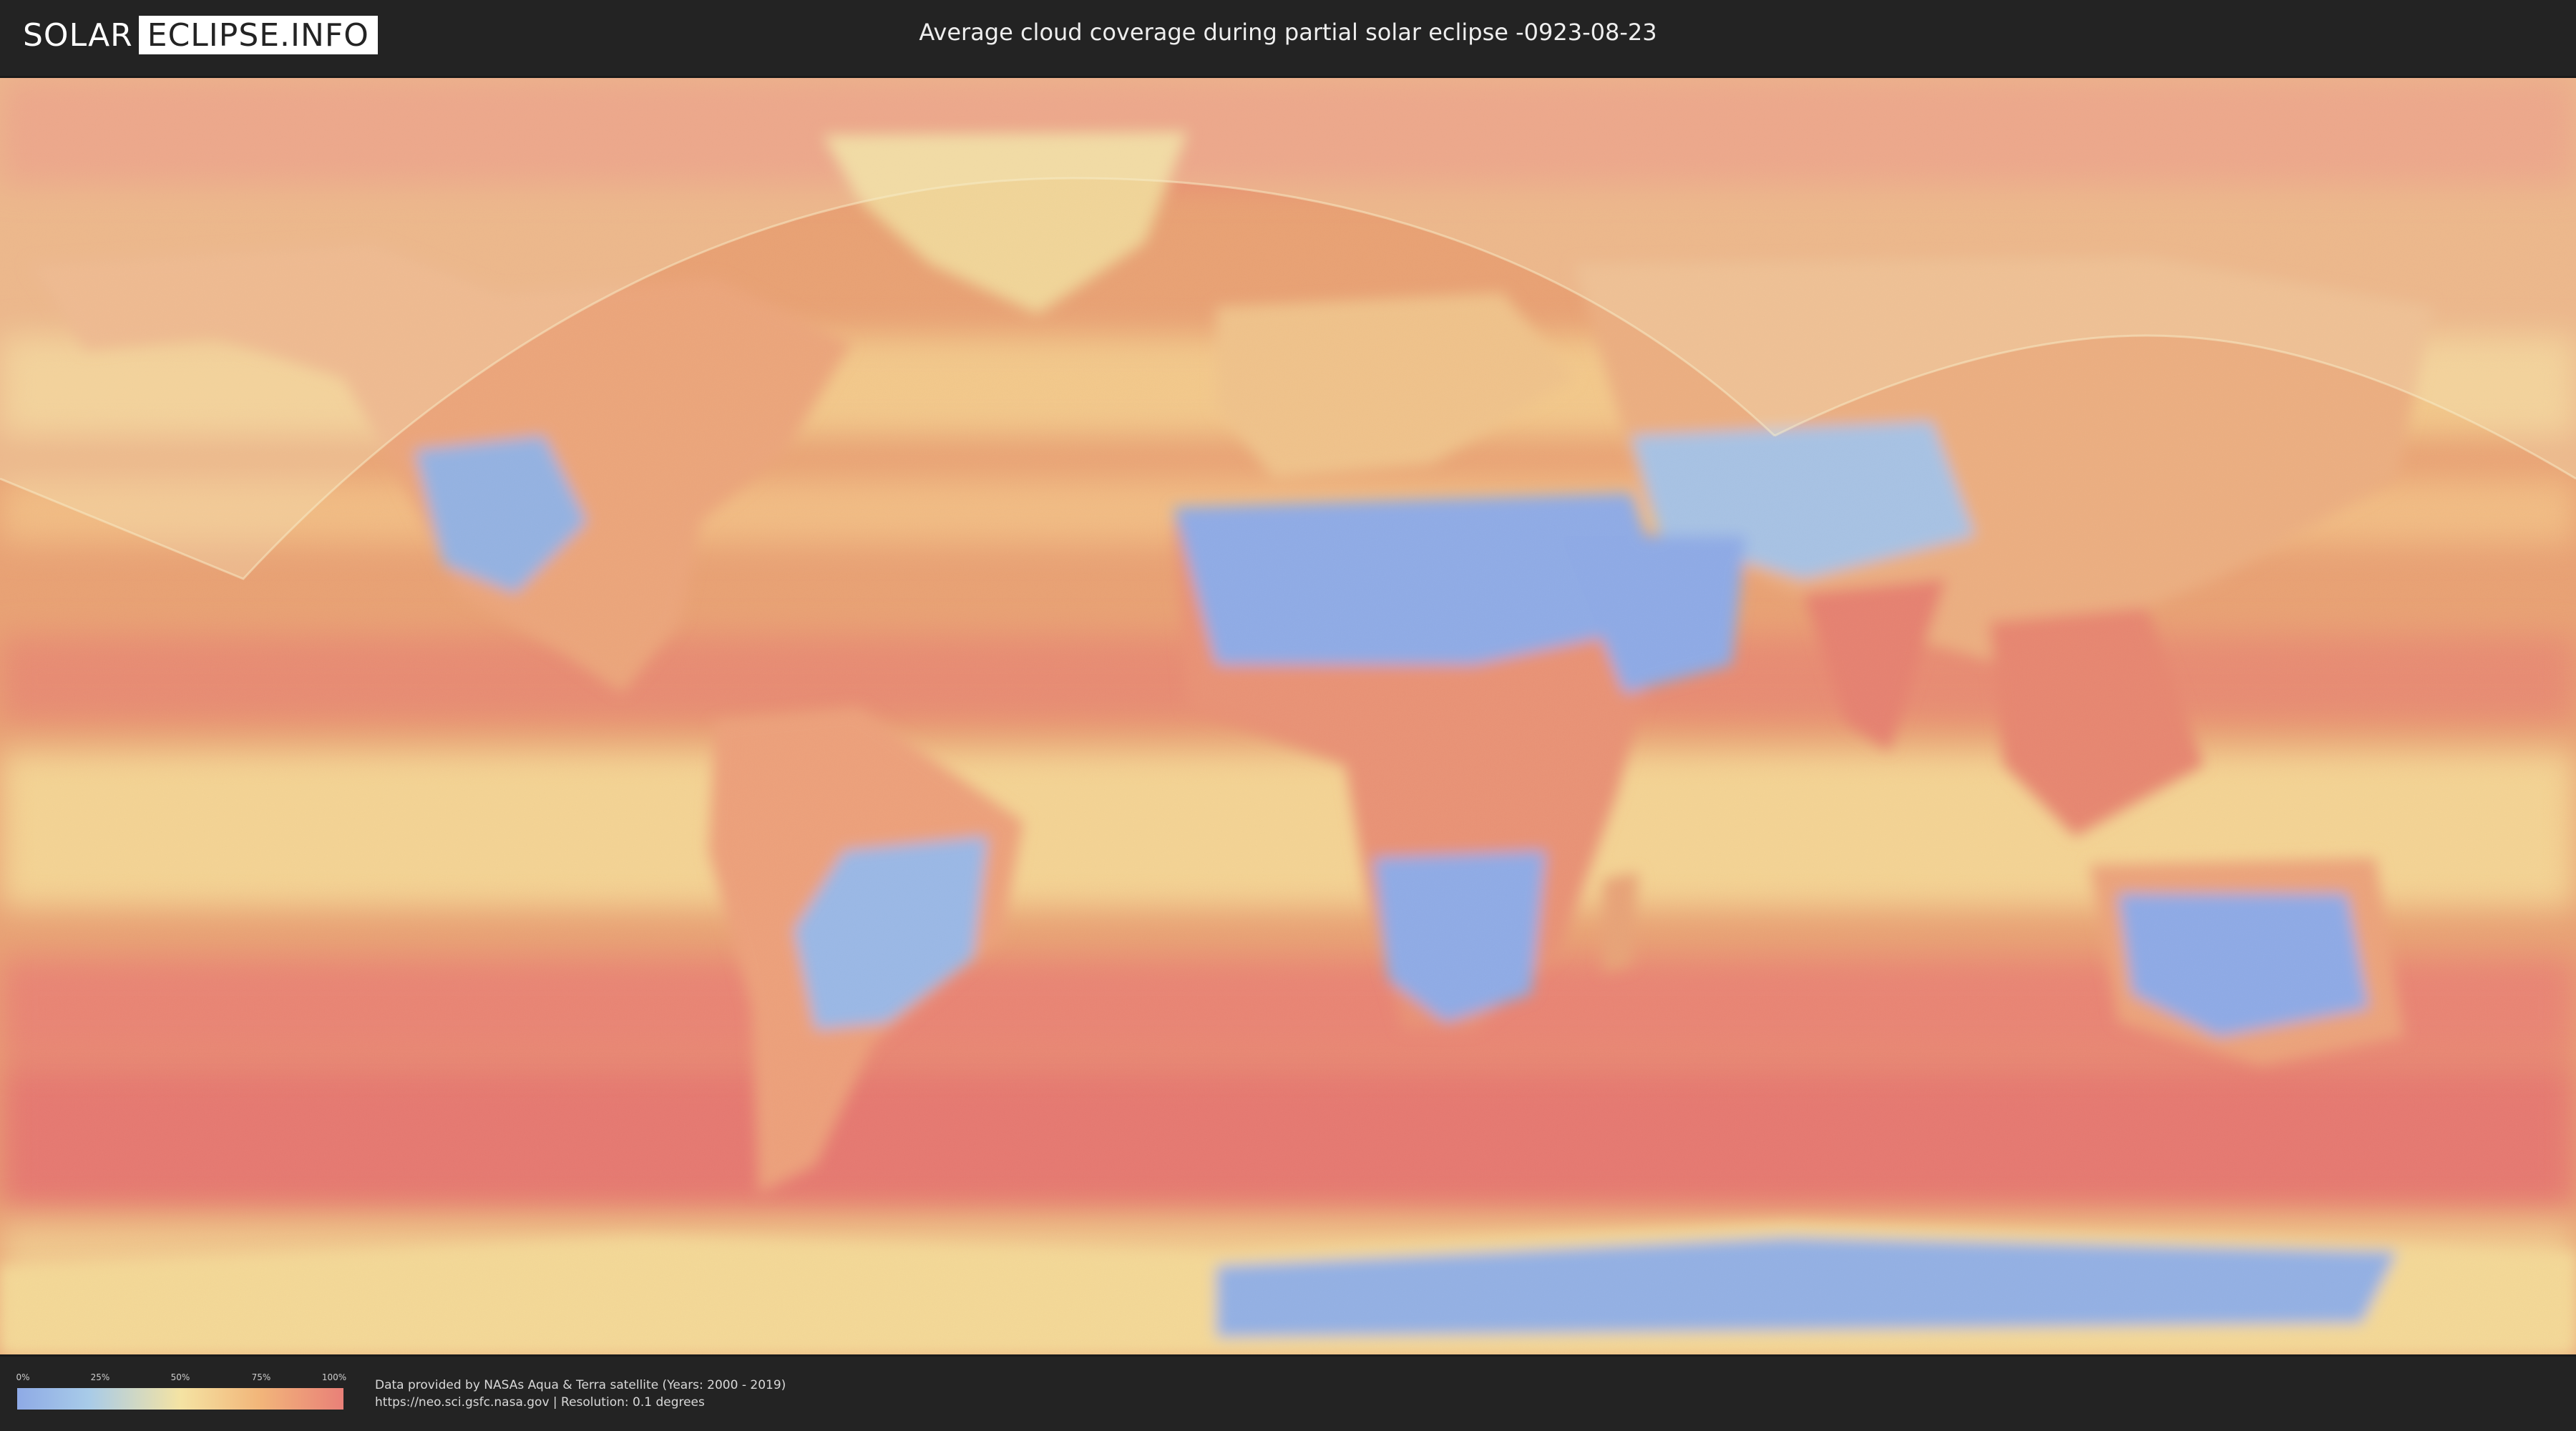 The width and height of the screenshot is (2576, 1431). I want to click on color-legend: 0% 25% 50% 75% 100%, so click(181, 1391).